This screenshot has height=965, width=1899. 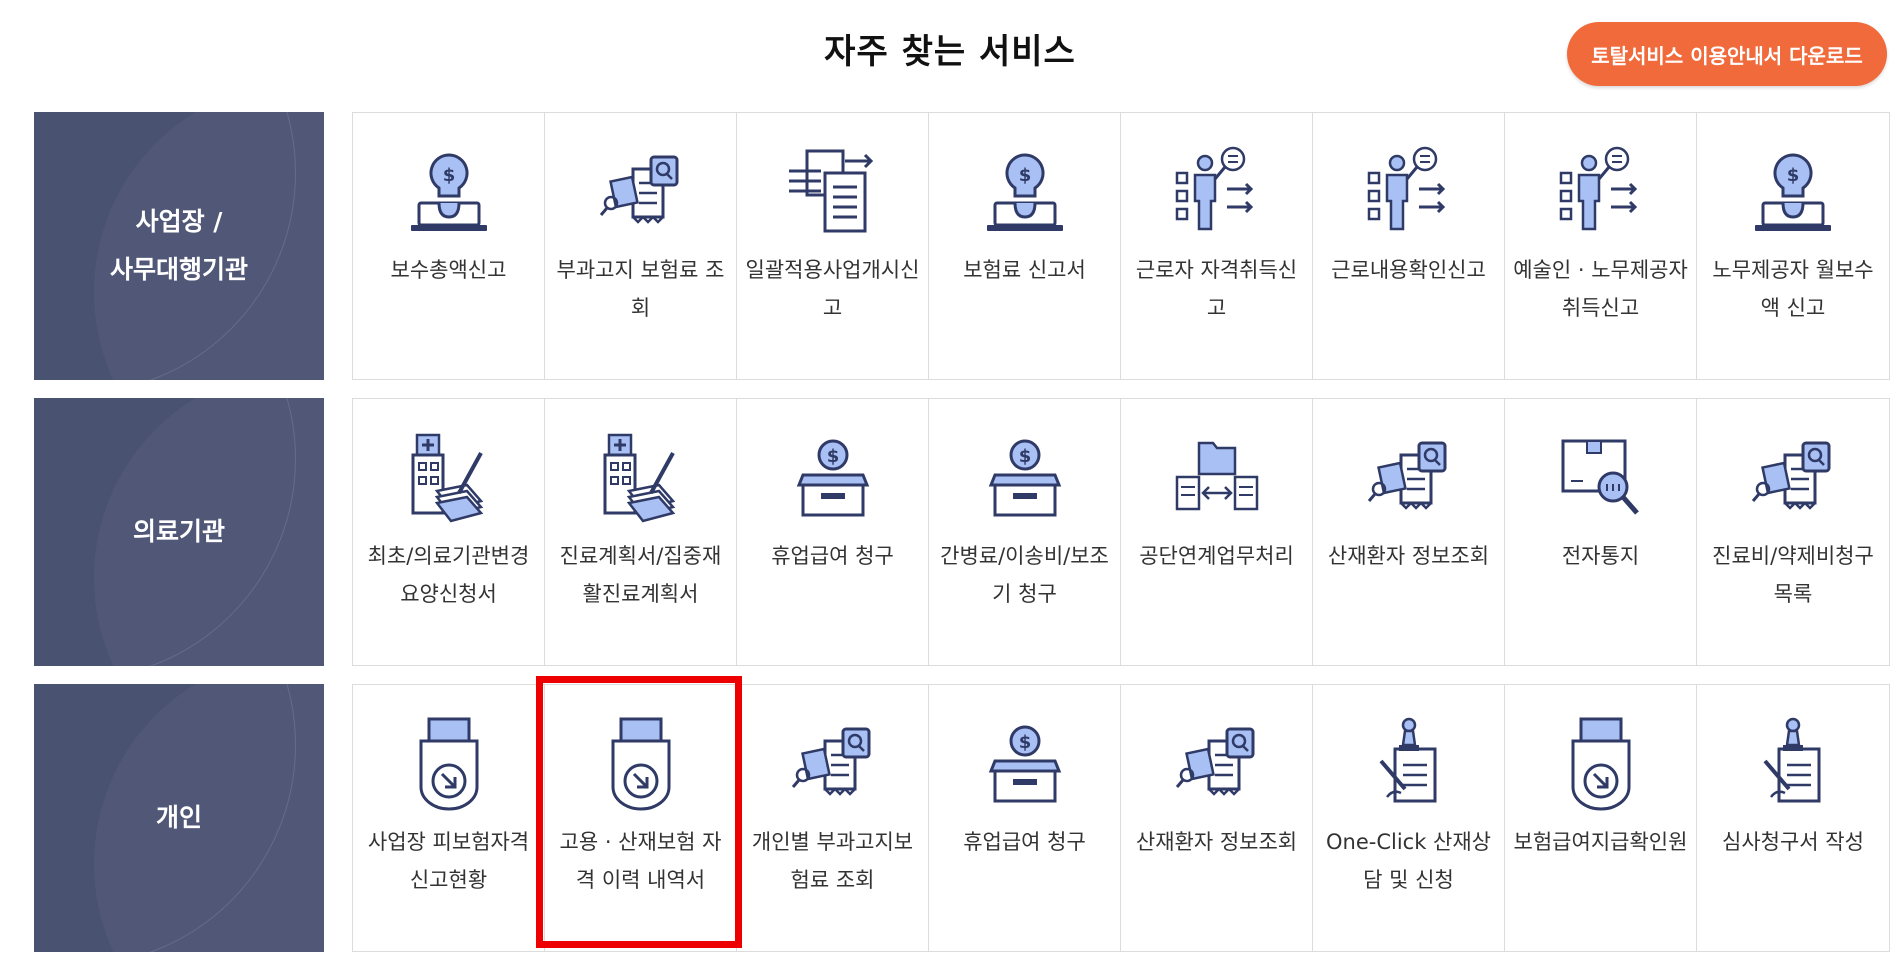 What do you see at coordinates (449, 532) in the screenshot?
I see `service-tile: 최초/의료기관변경 요양신청서` at bounding box center [449, 532].